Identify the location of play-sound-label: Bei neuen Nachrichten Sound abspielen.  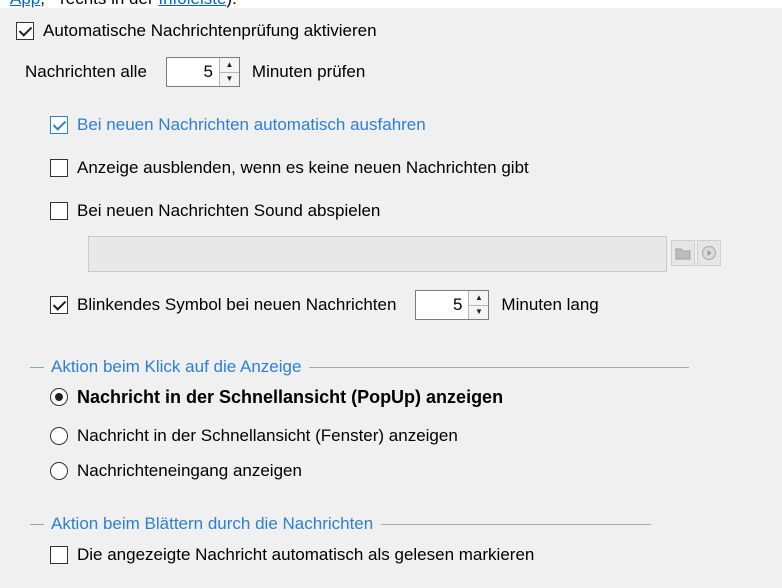
(229, 210).